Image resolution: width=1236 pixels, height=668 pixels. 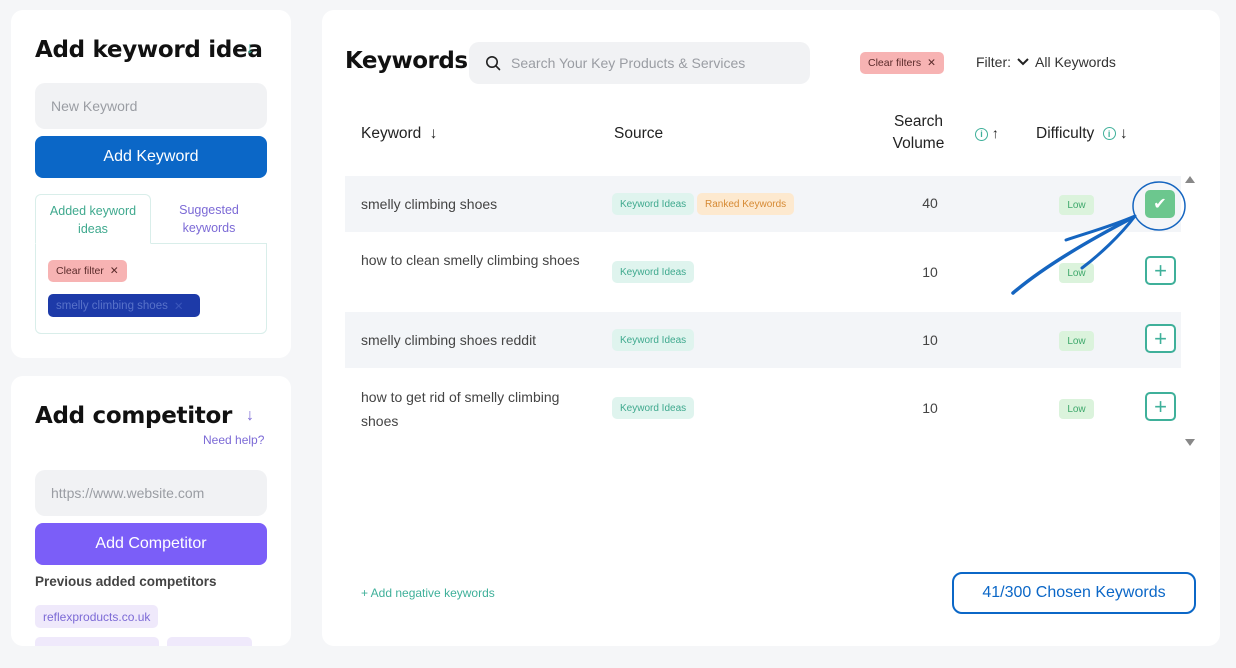 What do you see at coordinates (134, 416) in the screenshot?
I see `add-competitor-title: Add competitor` at bounding box center [134, 416].